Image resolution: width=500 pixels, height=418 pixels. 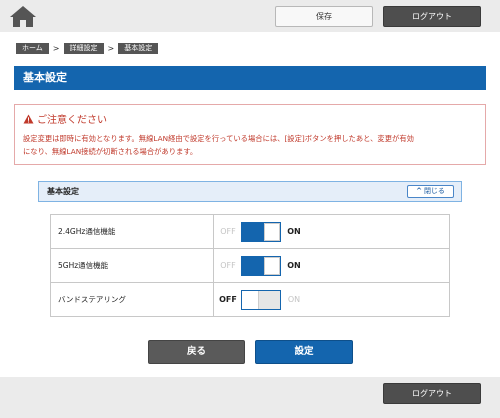 I want to click on caution-text-line2: になり、無線LAN接続が切断される場合があります。, so click(x=110, y=151).